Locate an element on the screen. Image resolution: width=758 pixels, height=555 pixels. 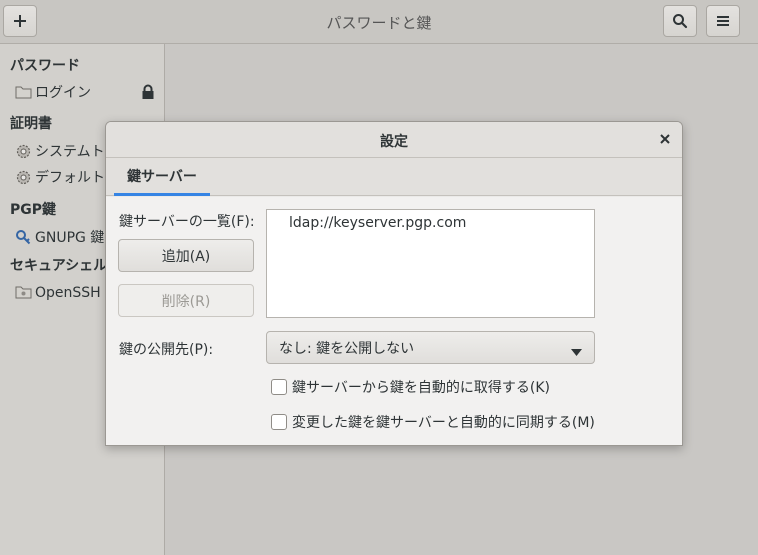
sidebar-item-default-certs: デフォルト is located at coordinates (59, 177).